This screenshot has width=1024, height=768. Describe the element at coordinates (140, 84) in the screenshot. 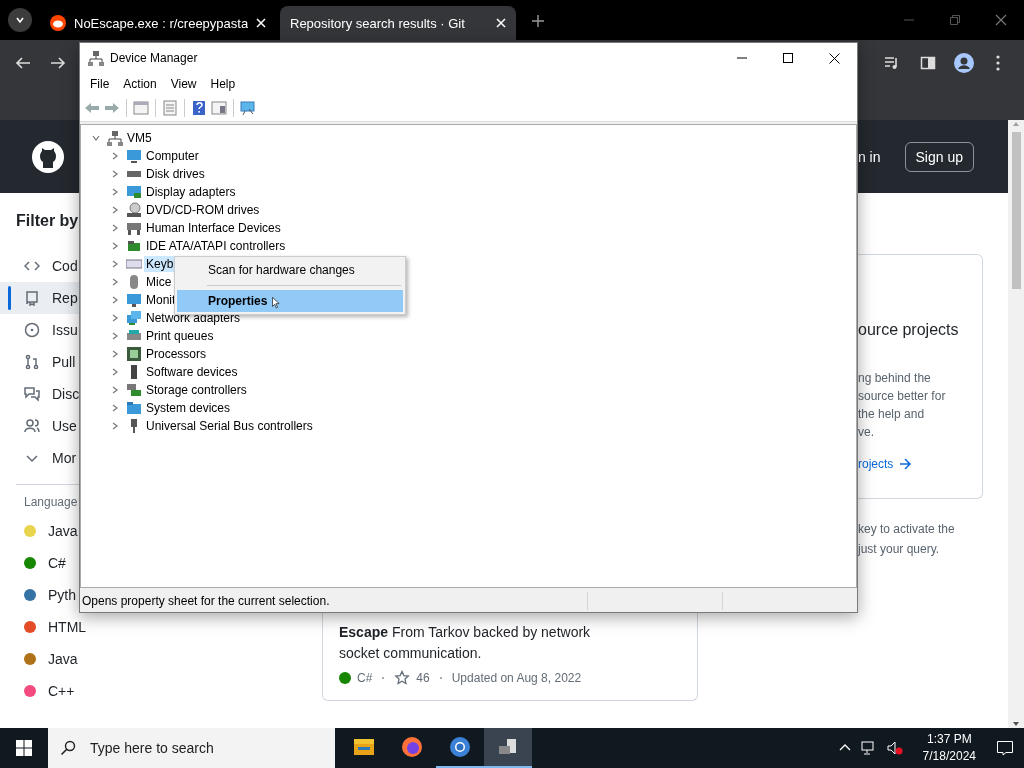

I see `menu-item: Action` at that location.